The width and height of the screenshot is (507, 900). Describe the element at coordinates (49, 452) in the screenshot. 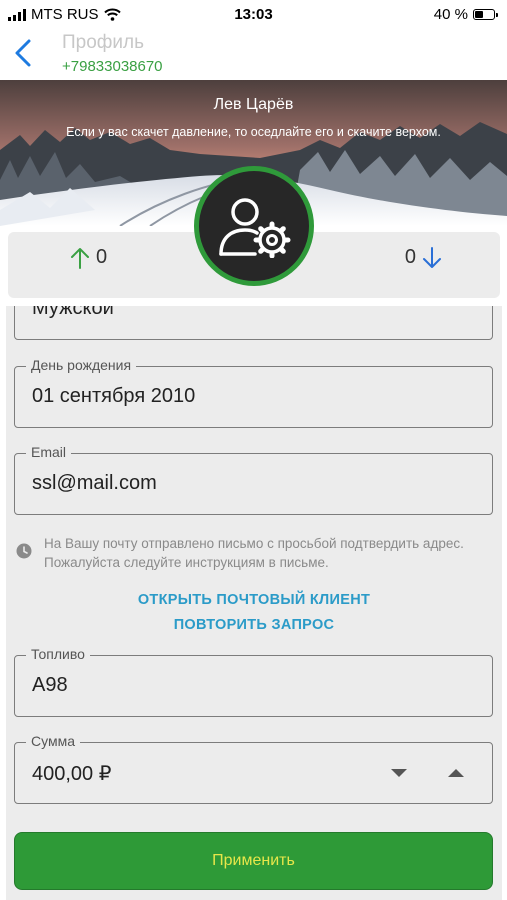

I see `email-label: Email` at that location.